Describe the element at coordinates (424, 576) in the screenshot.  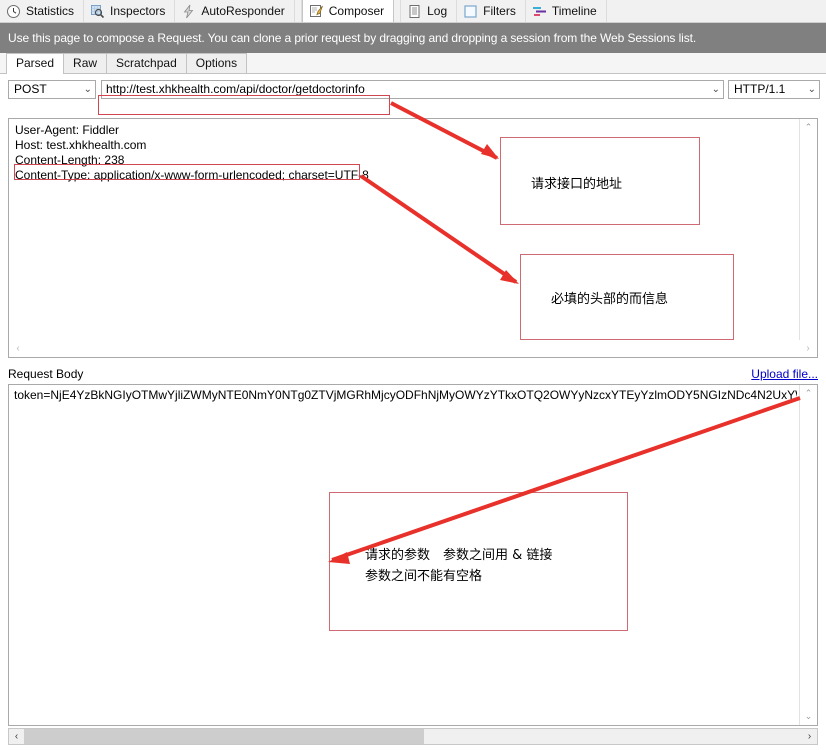
I see `annotation-body-line2: 参数之间不能有空格` at that location.